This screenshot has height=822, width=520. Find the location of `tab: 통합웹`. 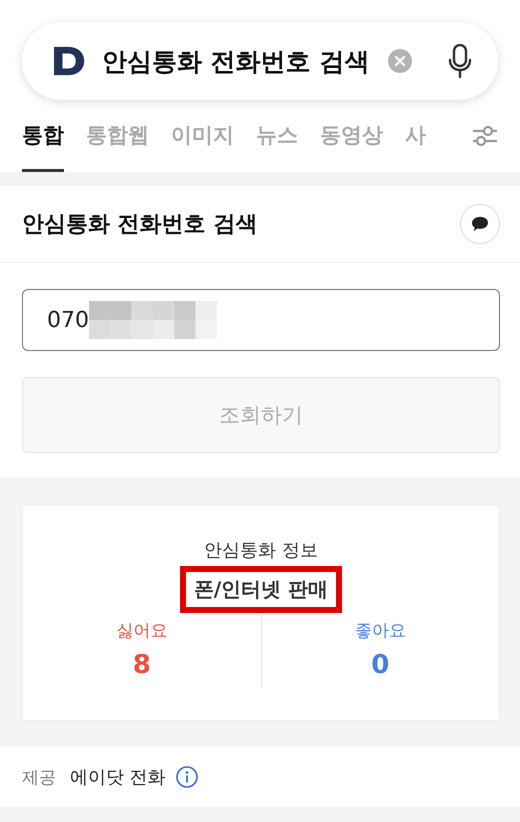

tab: 통합웹 is located at coordinates (117, 136).